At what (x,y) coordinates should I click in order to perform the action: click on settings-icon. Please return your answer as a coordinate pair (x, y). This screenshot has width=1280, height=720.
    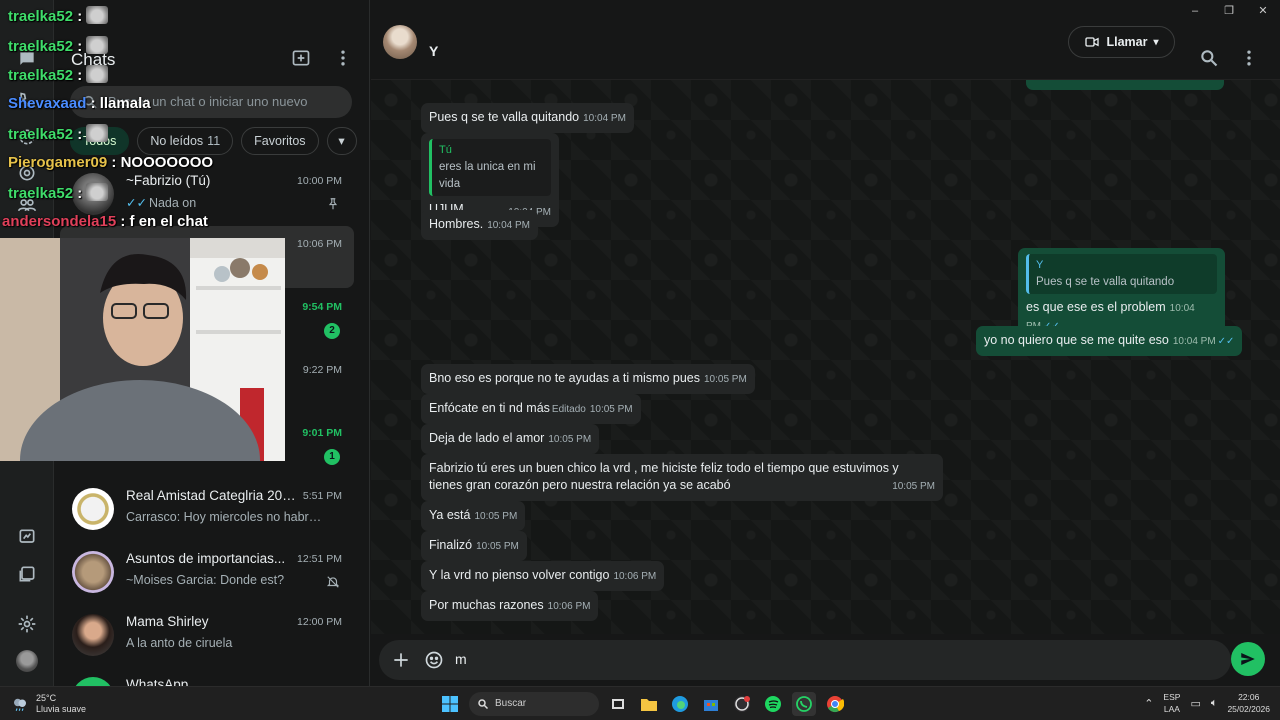
    Looking at the image, I should click on (27, 624).